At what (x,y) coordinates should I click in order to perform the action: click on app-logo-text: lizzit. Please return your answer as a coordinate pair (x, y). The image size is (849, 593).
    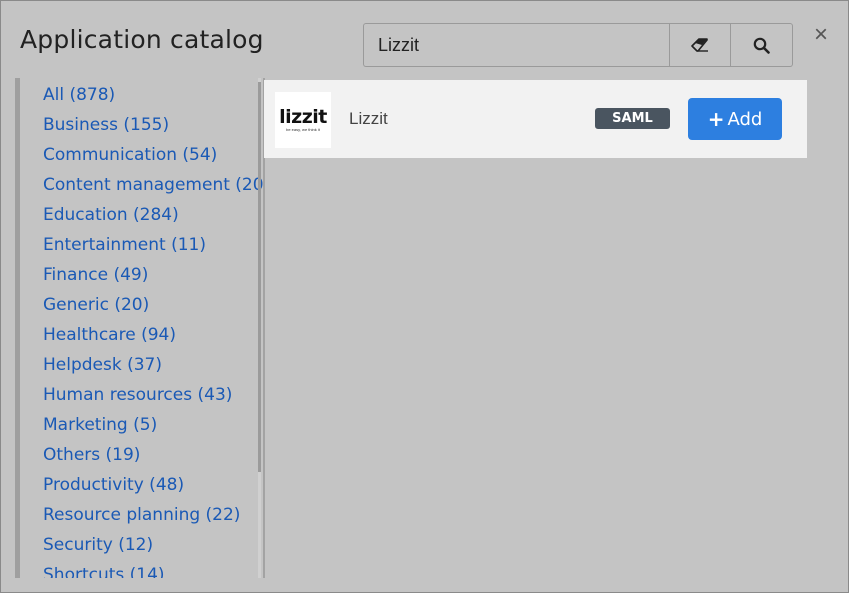
    Looking at the image, I should click on (303, 117).